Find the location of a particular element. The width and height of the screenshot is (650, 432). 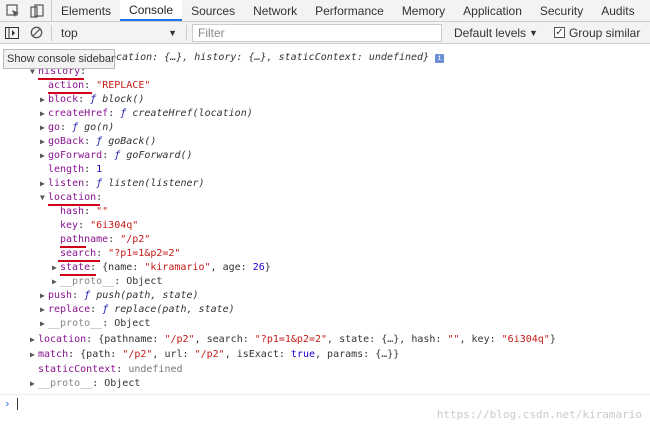

tree-row-proto-history: ▶ __proto__: Object is located at coordinates (95, 324).